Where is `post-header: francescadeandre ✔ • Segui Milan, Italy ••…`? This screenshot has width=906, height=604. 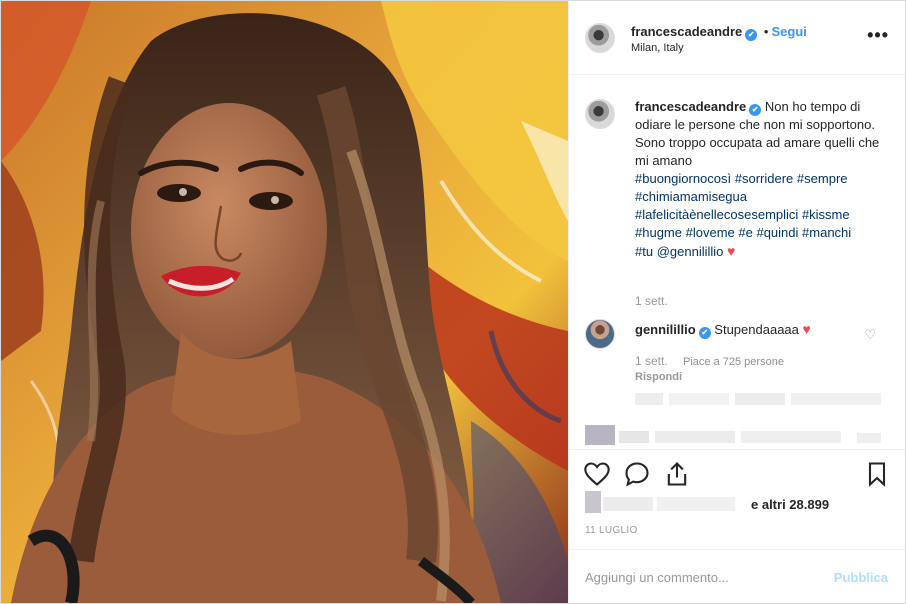 post-header: francescadeandre ✔ • Segui Milan, Italy ••… is located at coordinates (737, 38).